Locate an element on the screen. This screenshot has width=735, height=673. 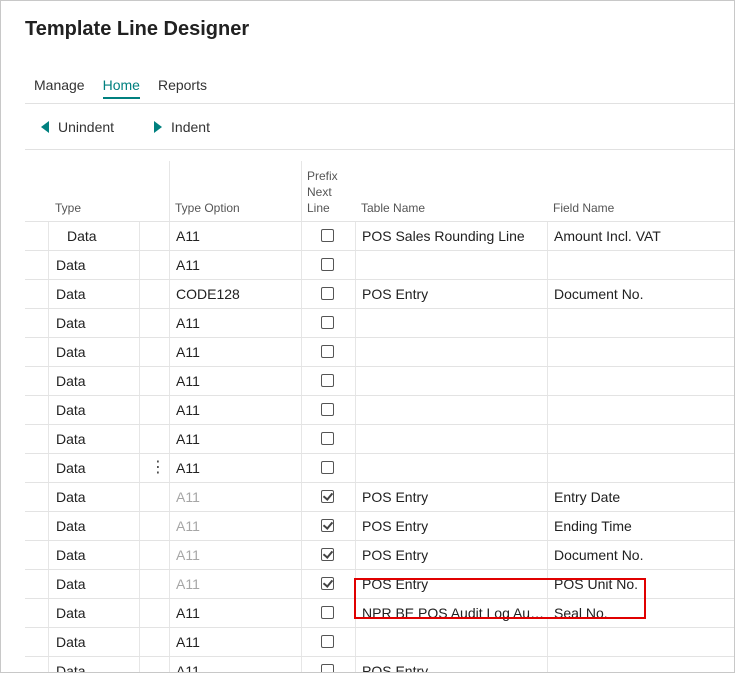
tab-reports: Reports is located at coordinates (182, 88).